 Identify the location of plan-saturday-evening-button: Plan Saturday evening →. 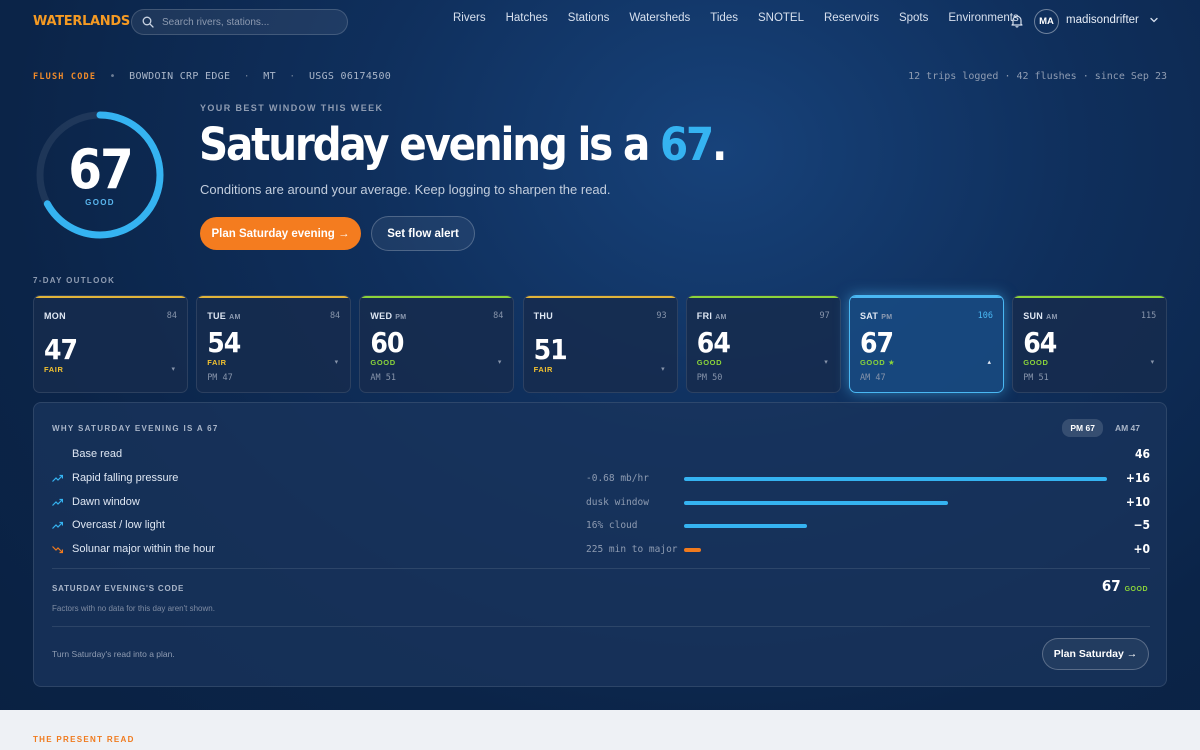
(280, 233).